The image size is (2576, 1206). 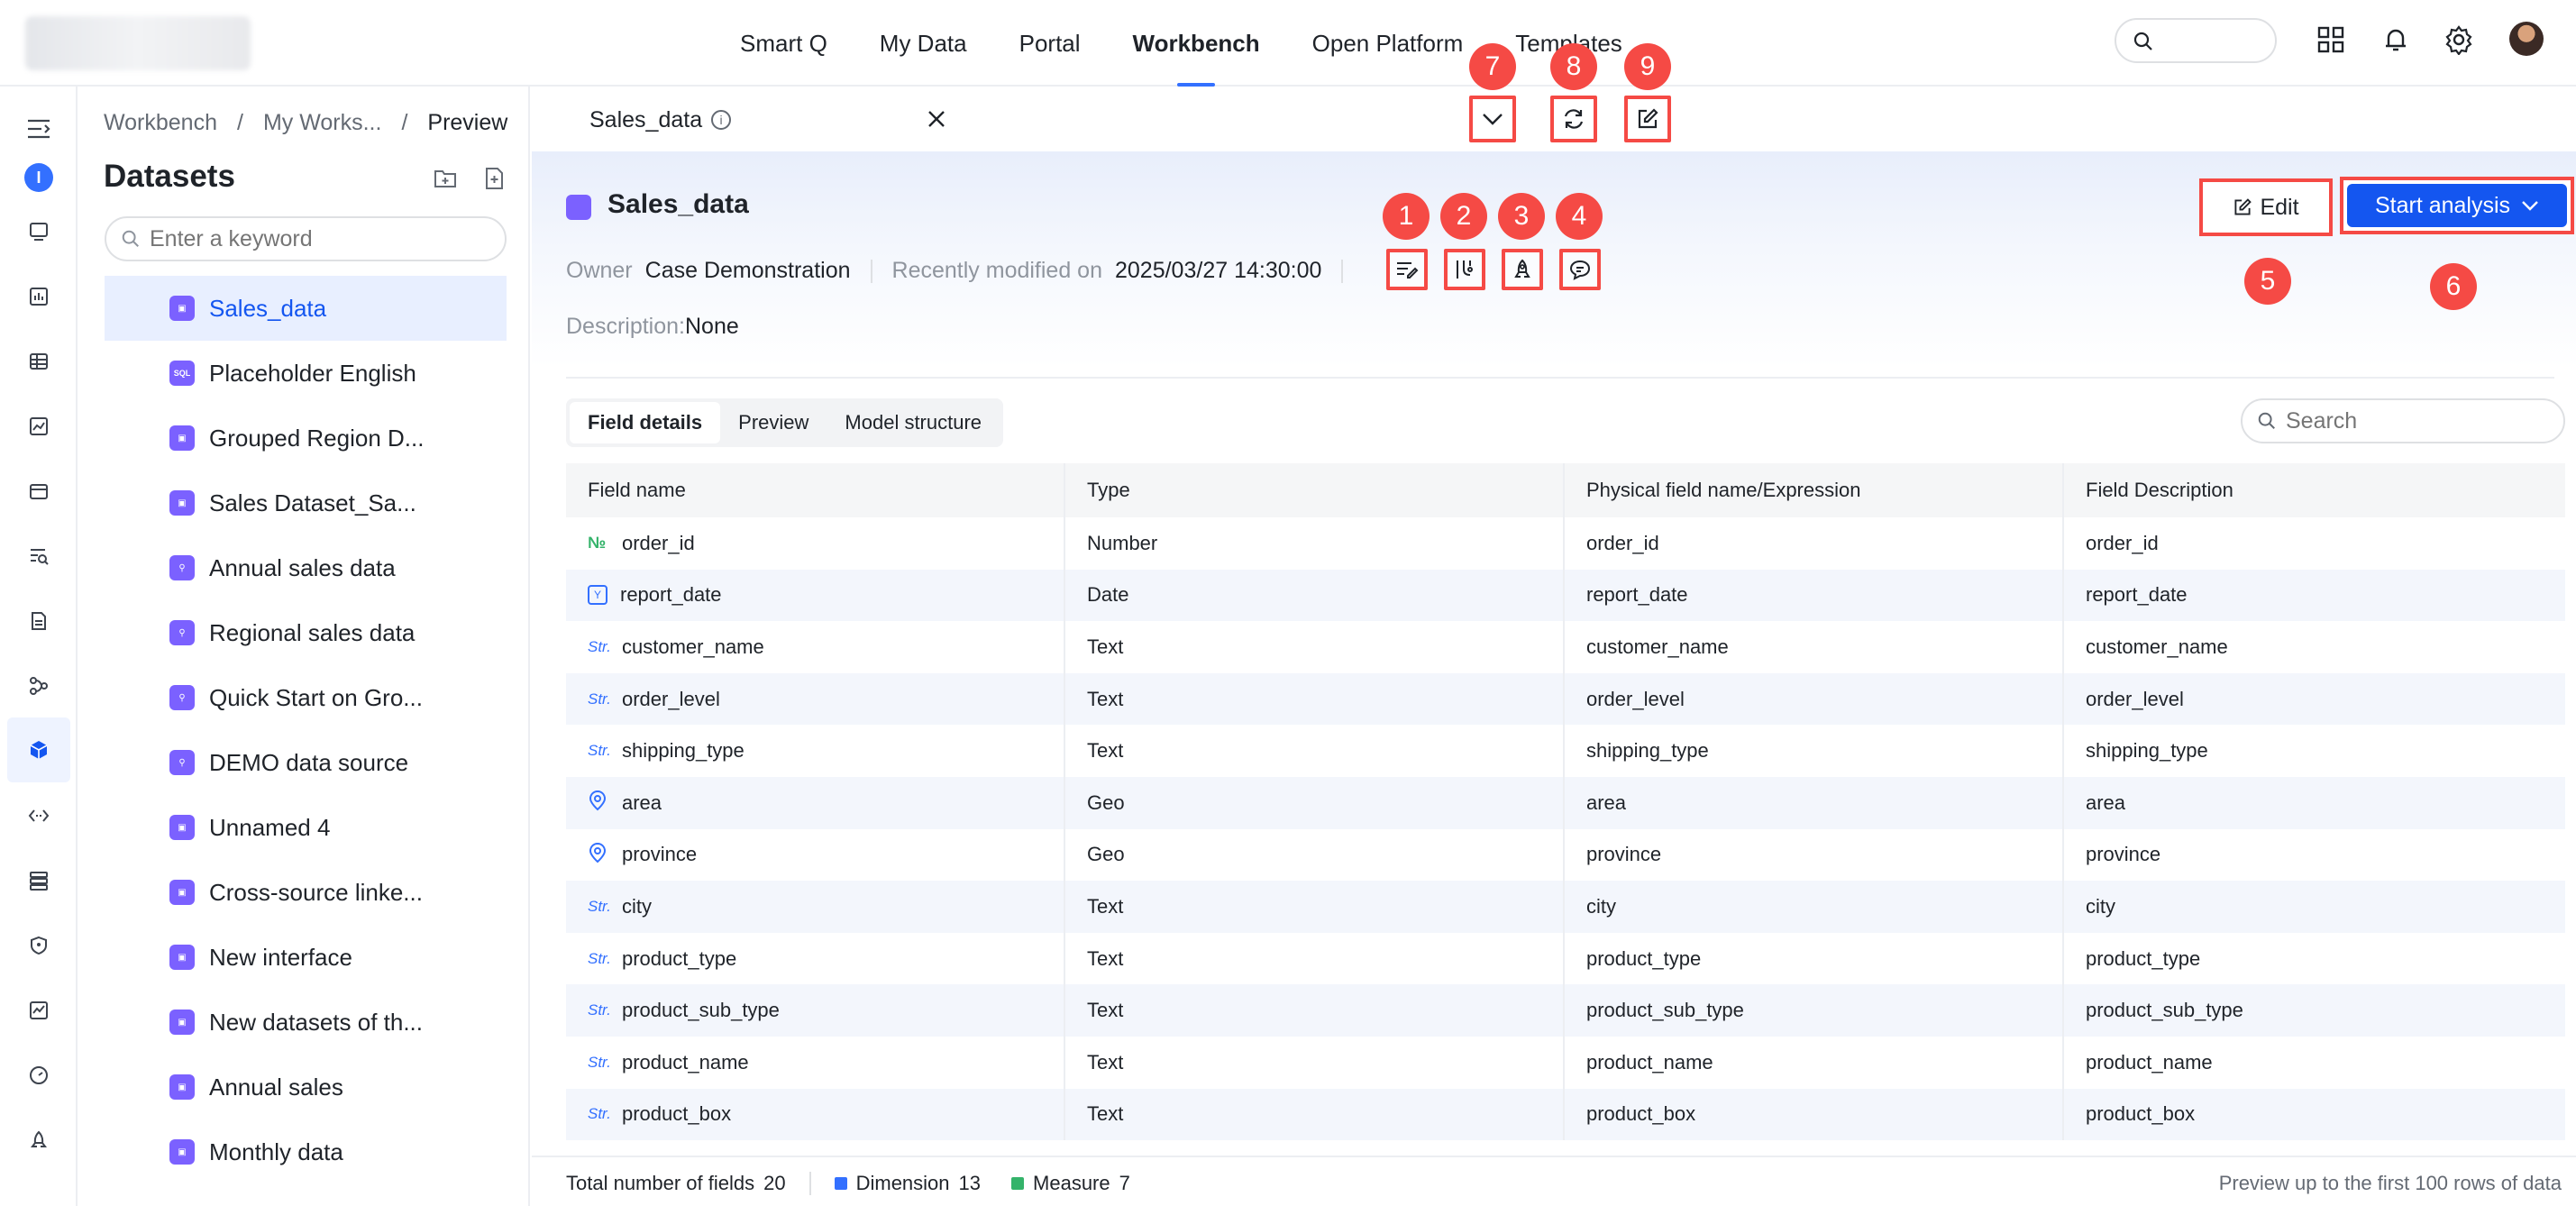 I want to click on dataset-item: ⚲ DEMO data source, so click(x=306, y=762).